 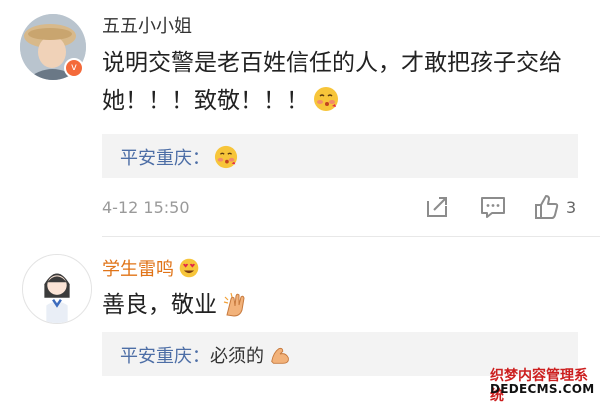 I want to click on reply-text: 必须的, so click(x=237, y=356).